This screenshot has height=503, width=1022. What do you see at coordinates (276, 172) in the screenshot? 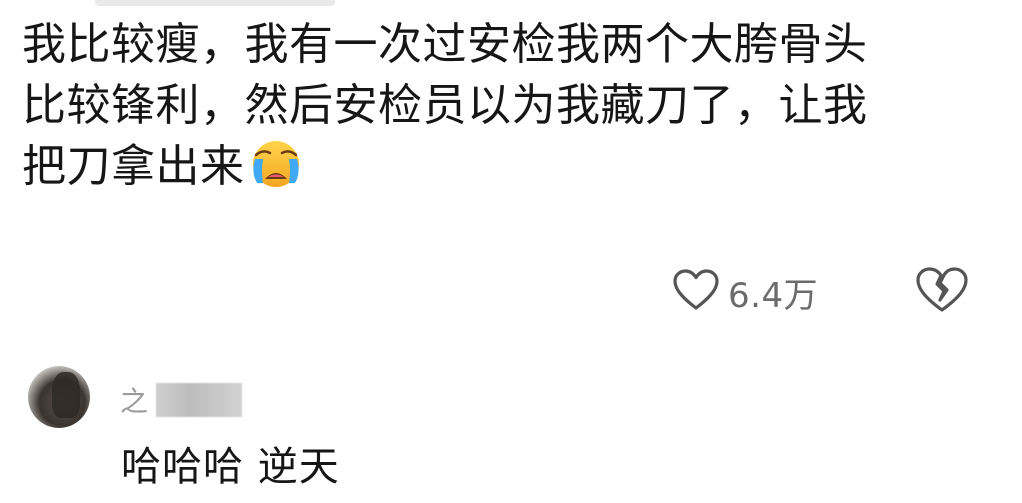
I see `crying-face-emoji-icon` at bounding box center [276, 172].